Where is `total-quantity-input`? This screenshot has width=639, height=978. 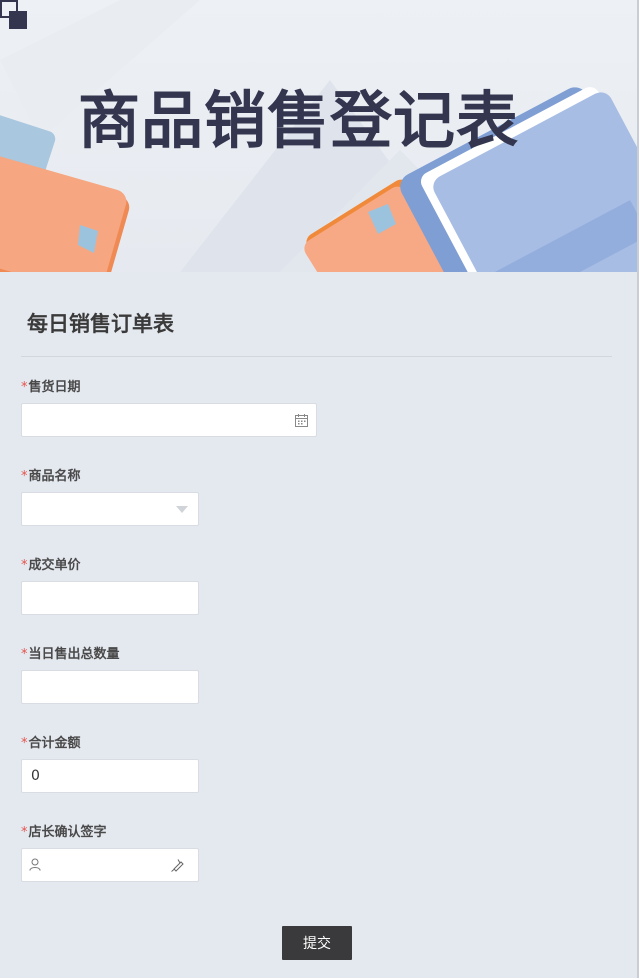
total-quantity-input is located at coordinates (110, 687).